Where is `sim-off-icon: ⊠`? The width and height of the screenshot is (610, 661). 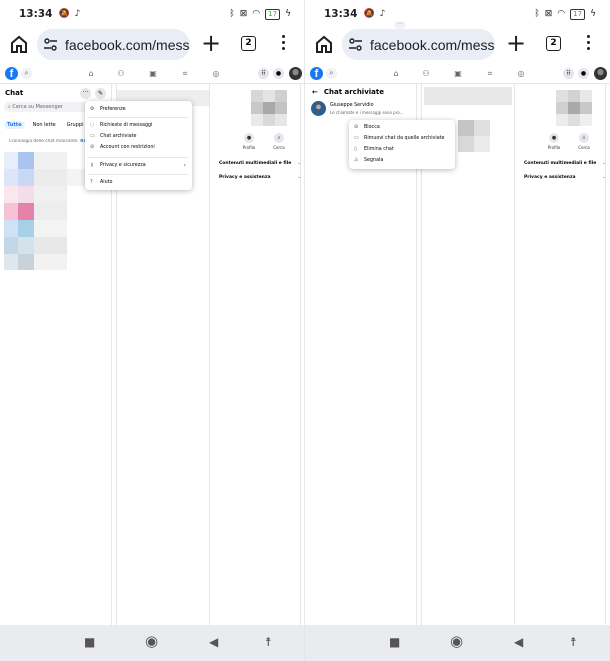
sim-off-icon: ⊠ is located at coordinates (548, 14).